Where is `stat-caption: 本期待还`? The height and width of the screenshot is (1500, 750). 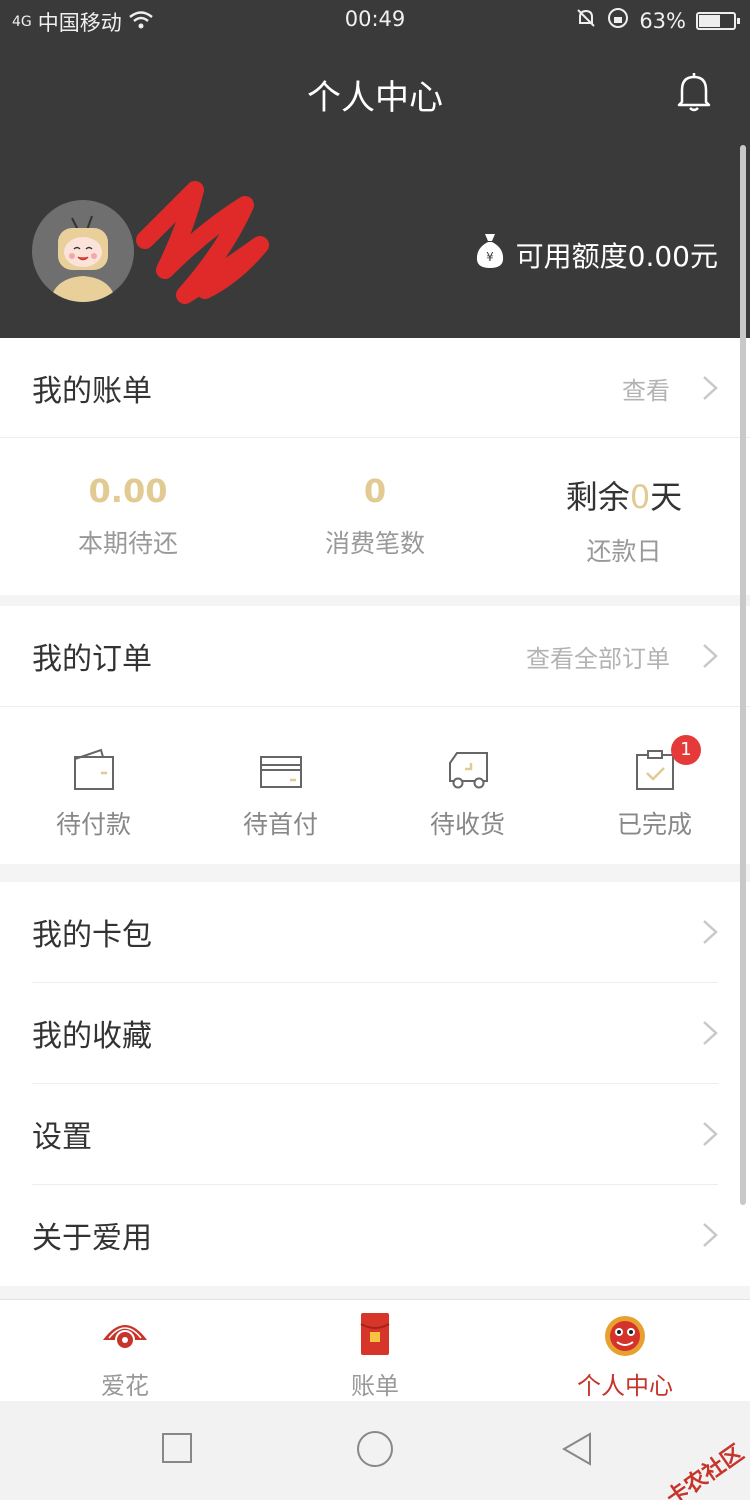 stat-caption: 本期待还 is located at coordinates (127, 543).